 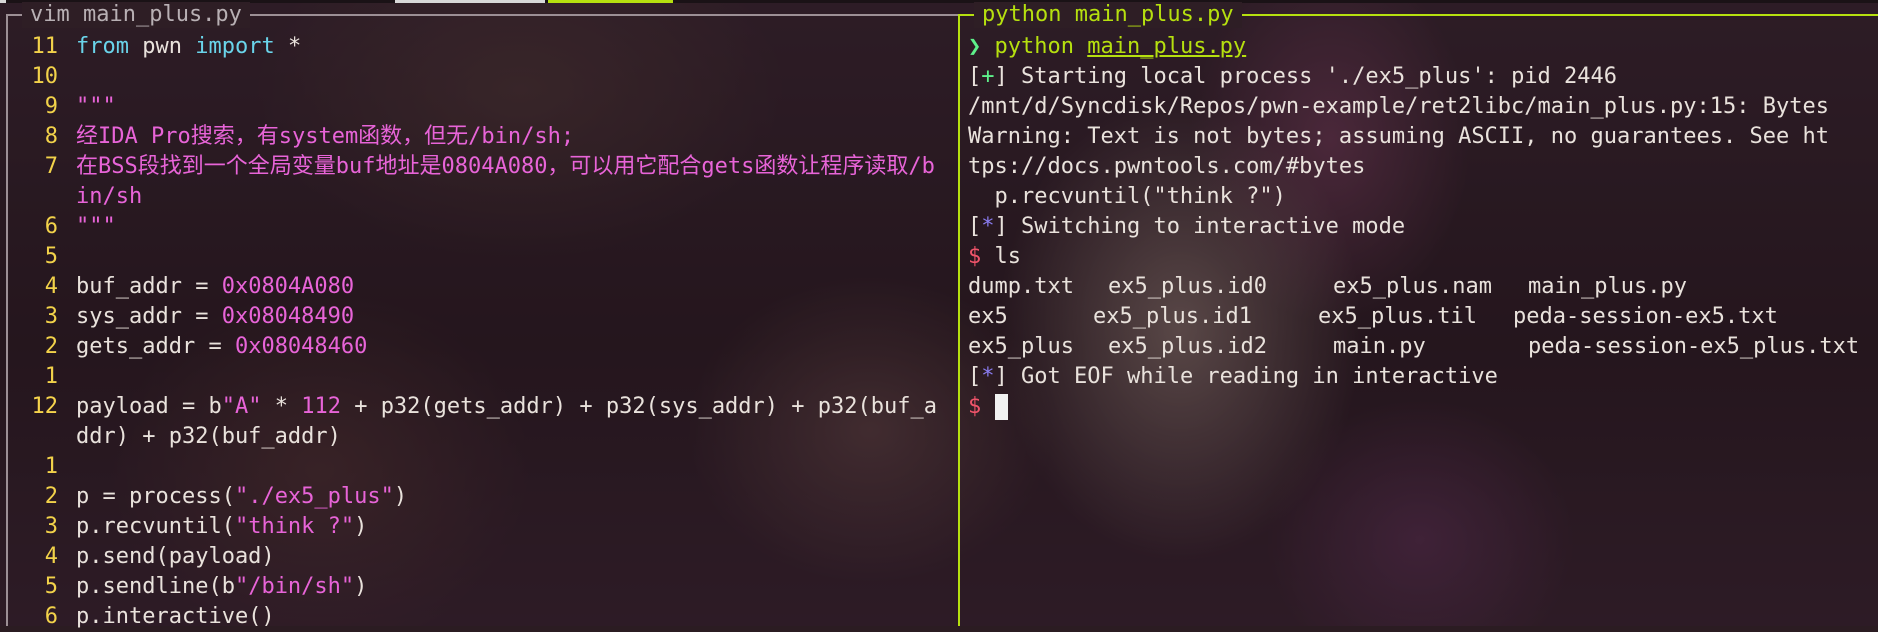 I want to click on hex-literal: 0x08048490, so click(x=288, y=316).